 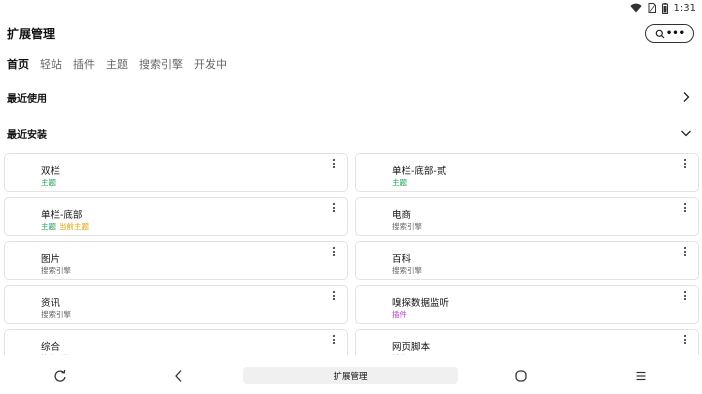 What do you see at coordinates (51, 347) in the screenshot?
I see `extension-name: 综合` at bounding box center [51, 347].